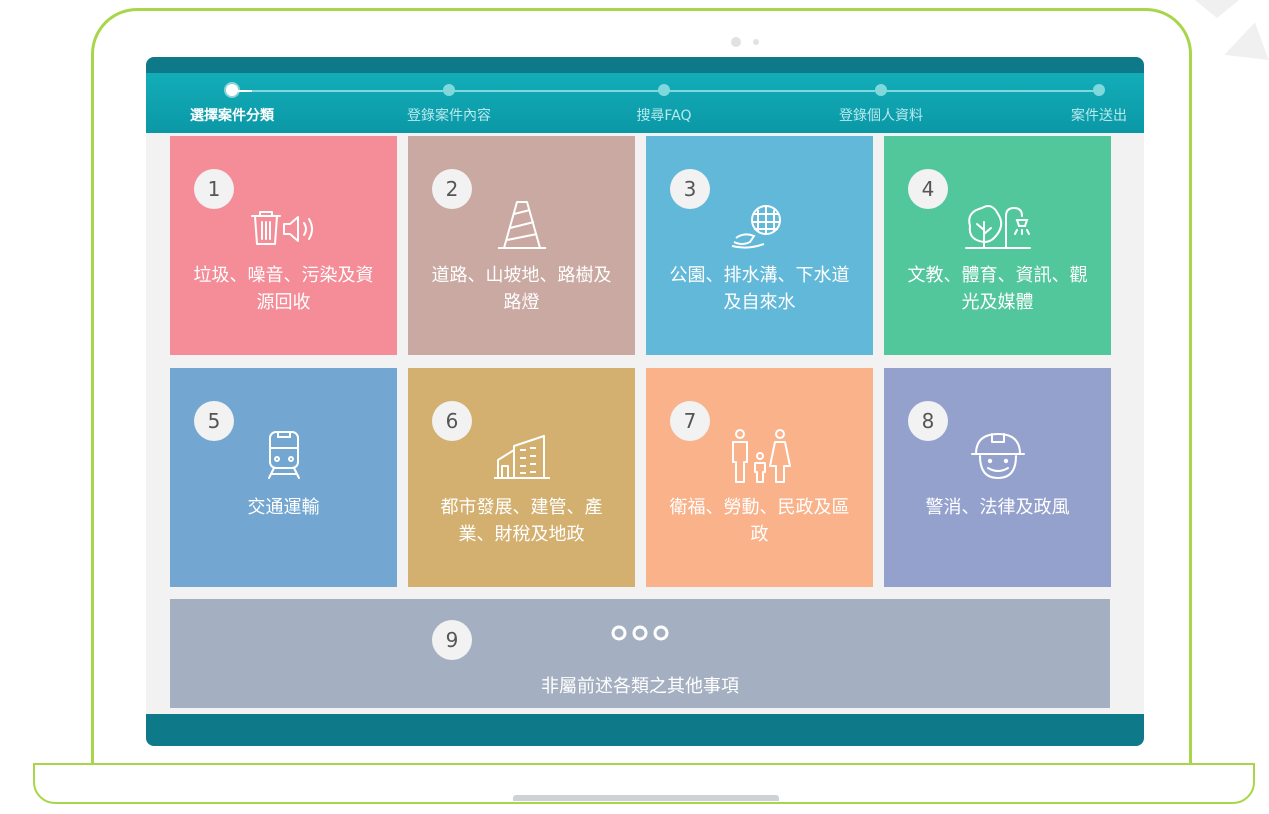 This screenshot has height=814, width=1269. Describe the element at coordinates (214, 189) in the screenshot. I see `category-number-badge: 1` at that location.